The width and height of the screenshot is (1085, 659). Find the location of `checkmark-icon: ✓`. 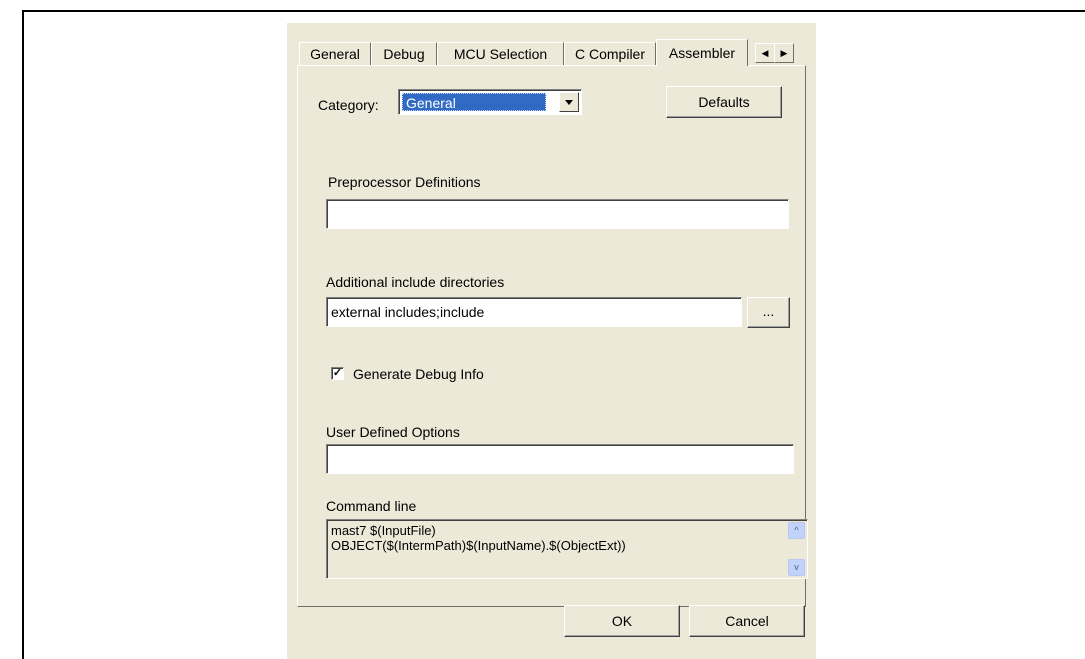

checkmark-icon: ✓ is located at coordinates (337, 373).